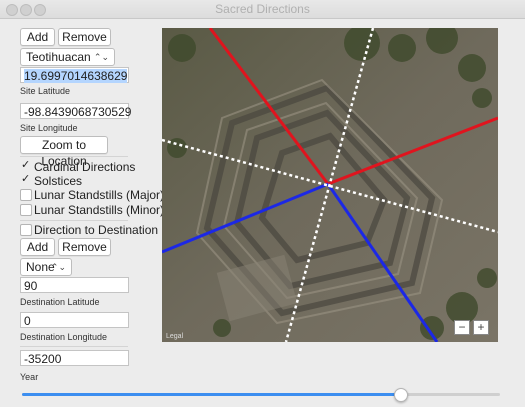 The height and width of the screenshot is (407, 525). Describe the element at coordinates (43, 359) in the screenshot. I see `year-value: -35200` at that location.